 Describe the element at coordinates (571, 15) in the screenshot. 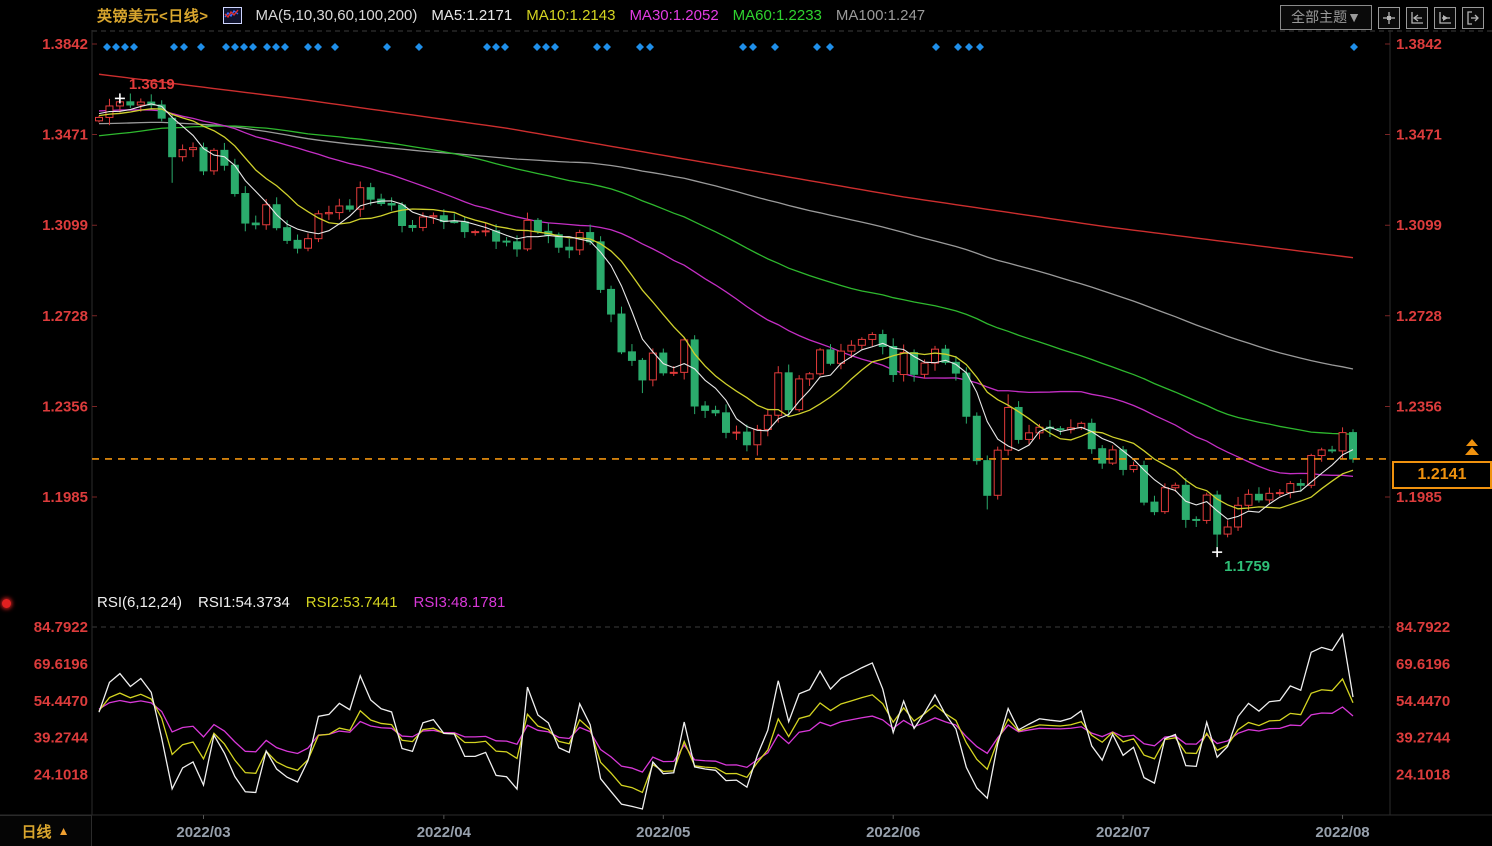

I see `ma10-value: MA10:1.2143` at that location.